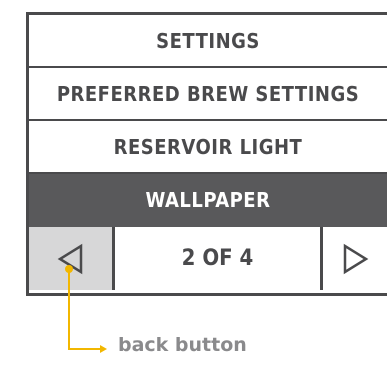  I want to click on callout-label: back button, so click(182, 345).